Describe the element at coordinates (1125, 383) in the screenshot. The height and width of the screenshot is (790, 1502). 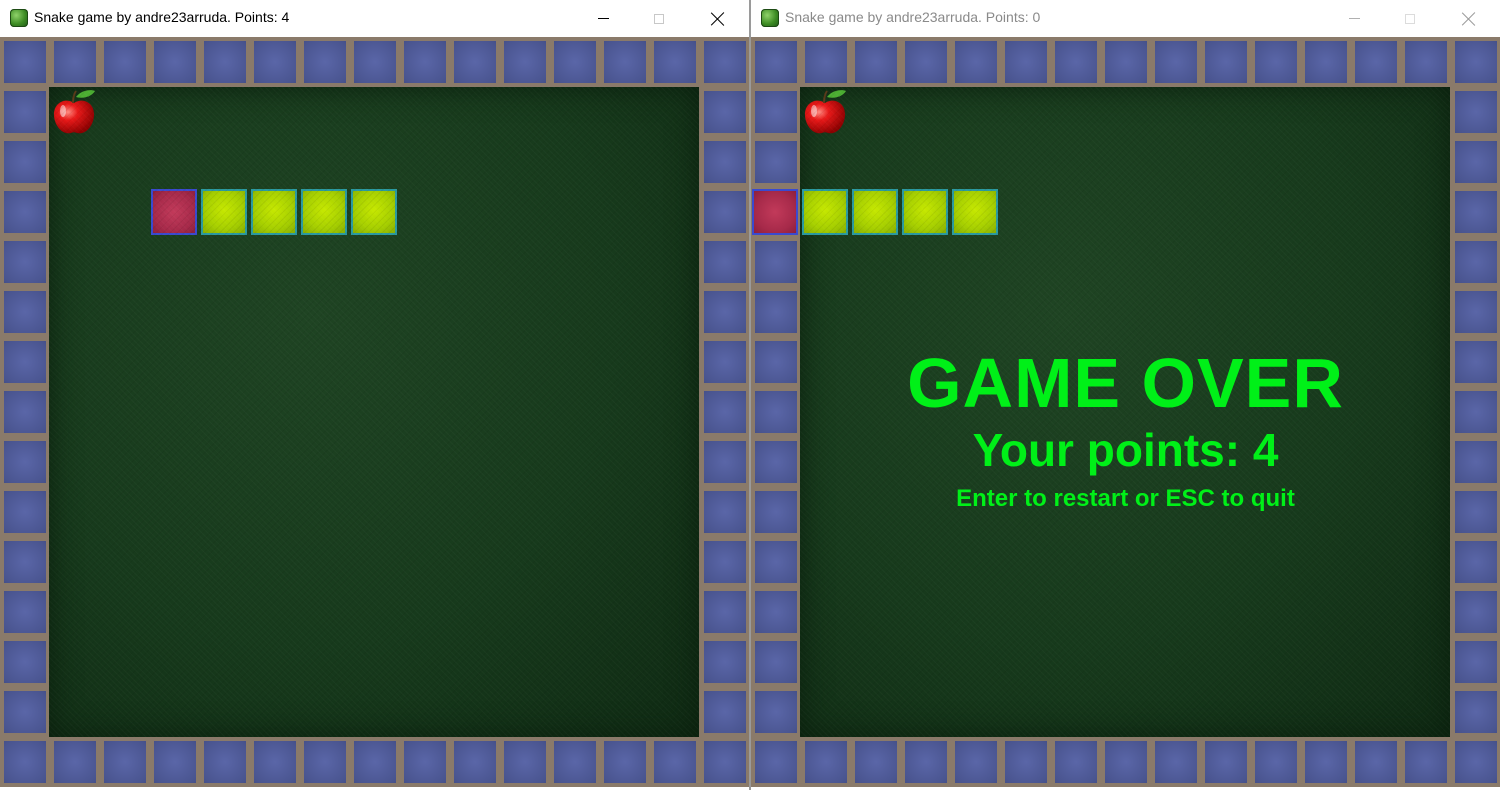
I see `game-over-title: GAME OVER` at that location.